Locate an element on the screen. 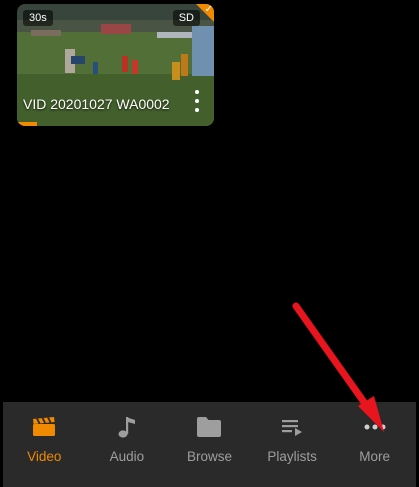  folder-icon is located at coordinates (209, 427).